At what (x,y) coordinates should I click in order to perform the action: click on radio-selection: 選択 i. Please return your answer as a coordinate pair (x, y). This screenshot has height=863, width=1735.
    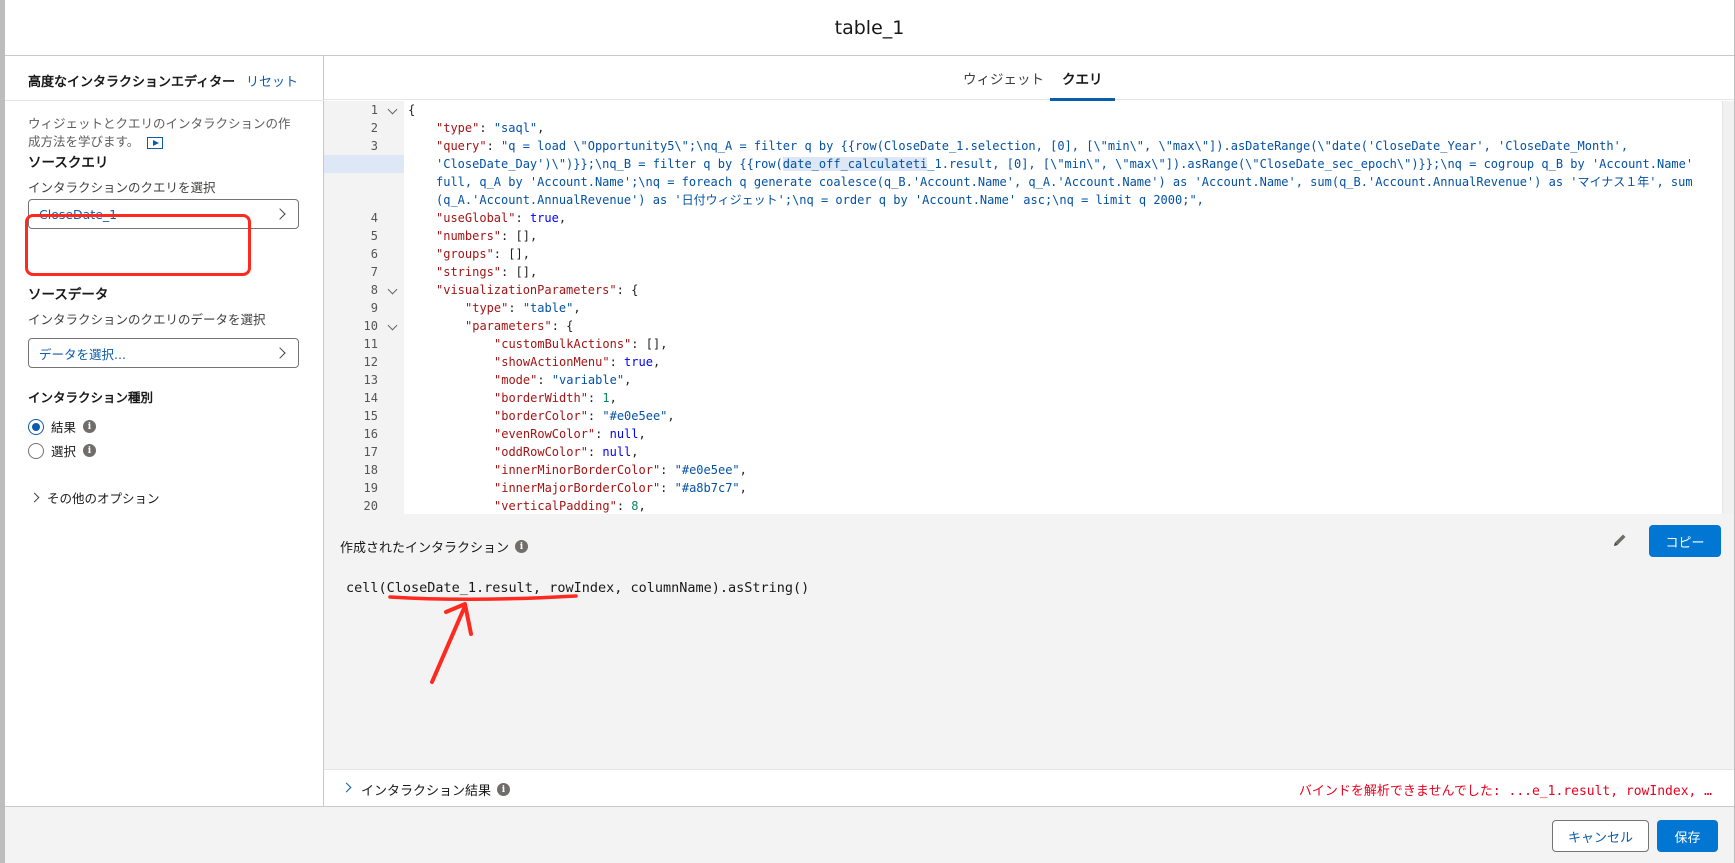
    Looking at the image, I should click on (62, 450).